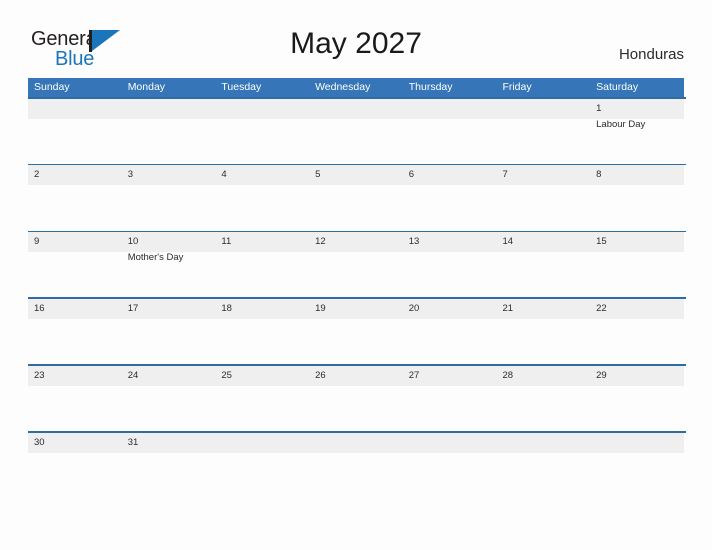 Image resolution: width=712 pixels, height=550 pixels. What do you see at coordinates (75, 331) in the screenshot?
I see `day-cell: 16` at bounding box center [75, 331].